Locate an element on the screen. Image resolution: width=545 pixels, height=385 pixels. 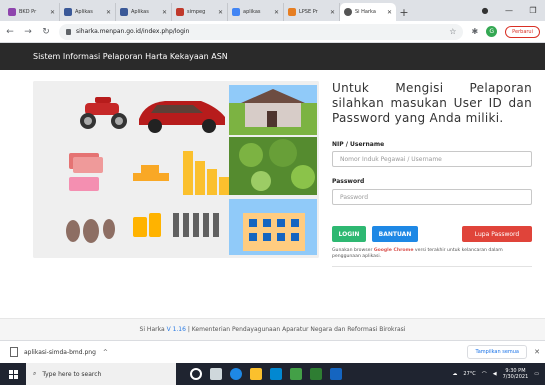
password-input: Password is located at coordinates (432, 197).